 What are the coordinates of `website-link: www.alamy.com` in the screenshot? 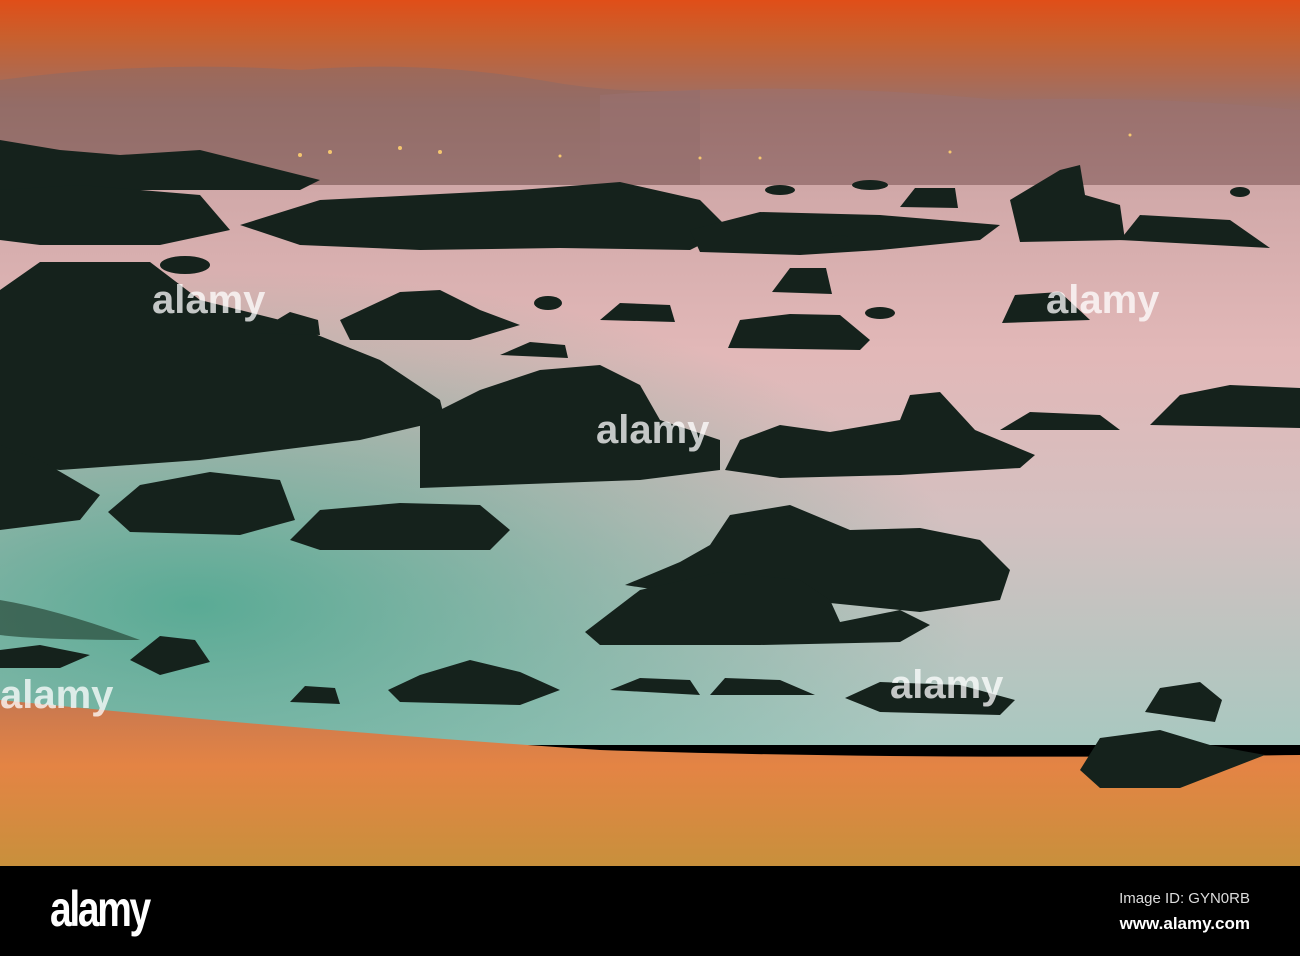 It's located at (1185, 924).